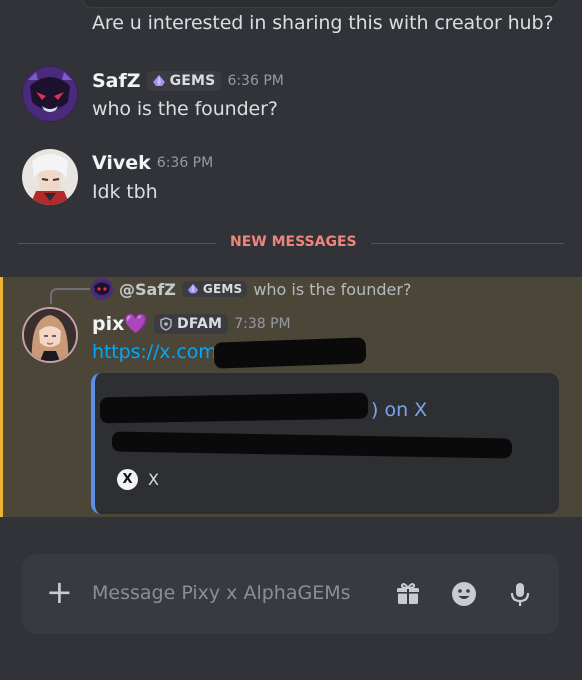  I want to click on message-input: Message Pixy x AlphaGEMs, so click(221, 593).